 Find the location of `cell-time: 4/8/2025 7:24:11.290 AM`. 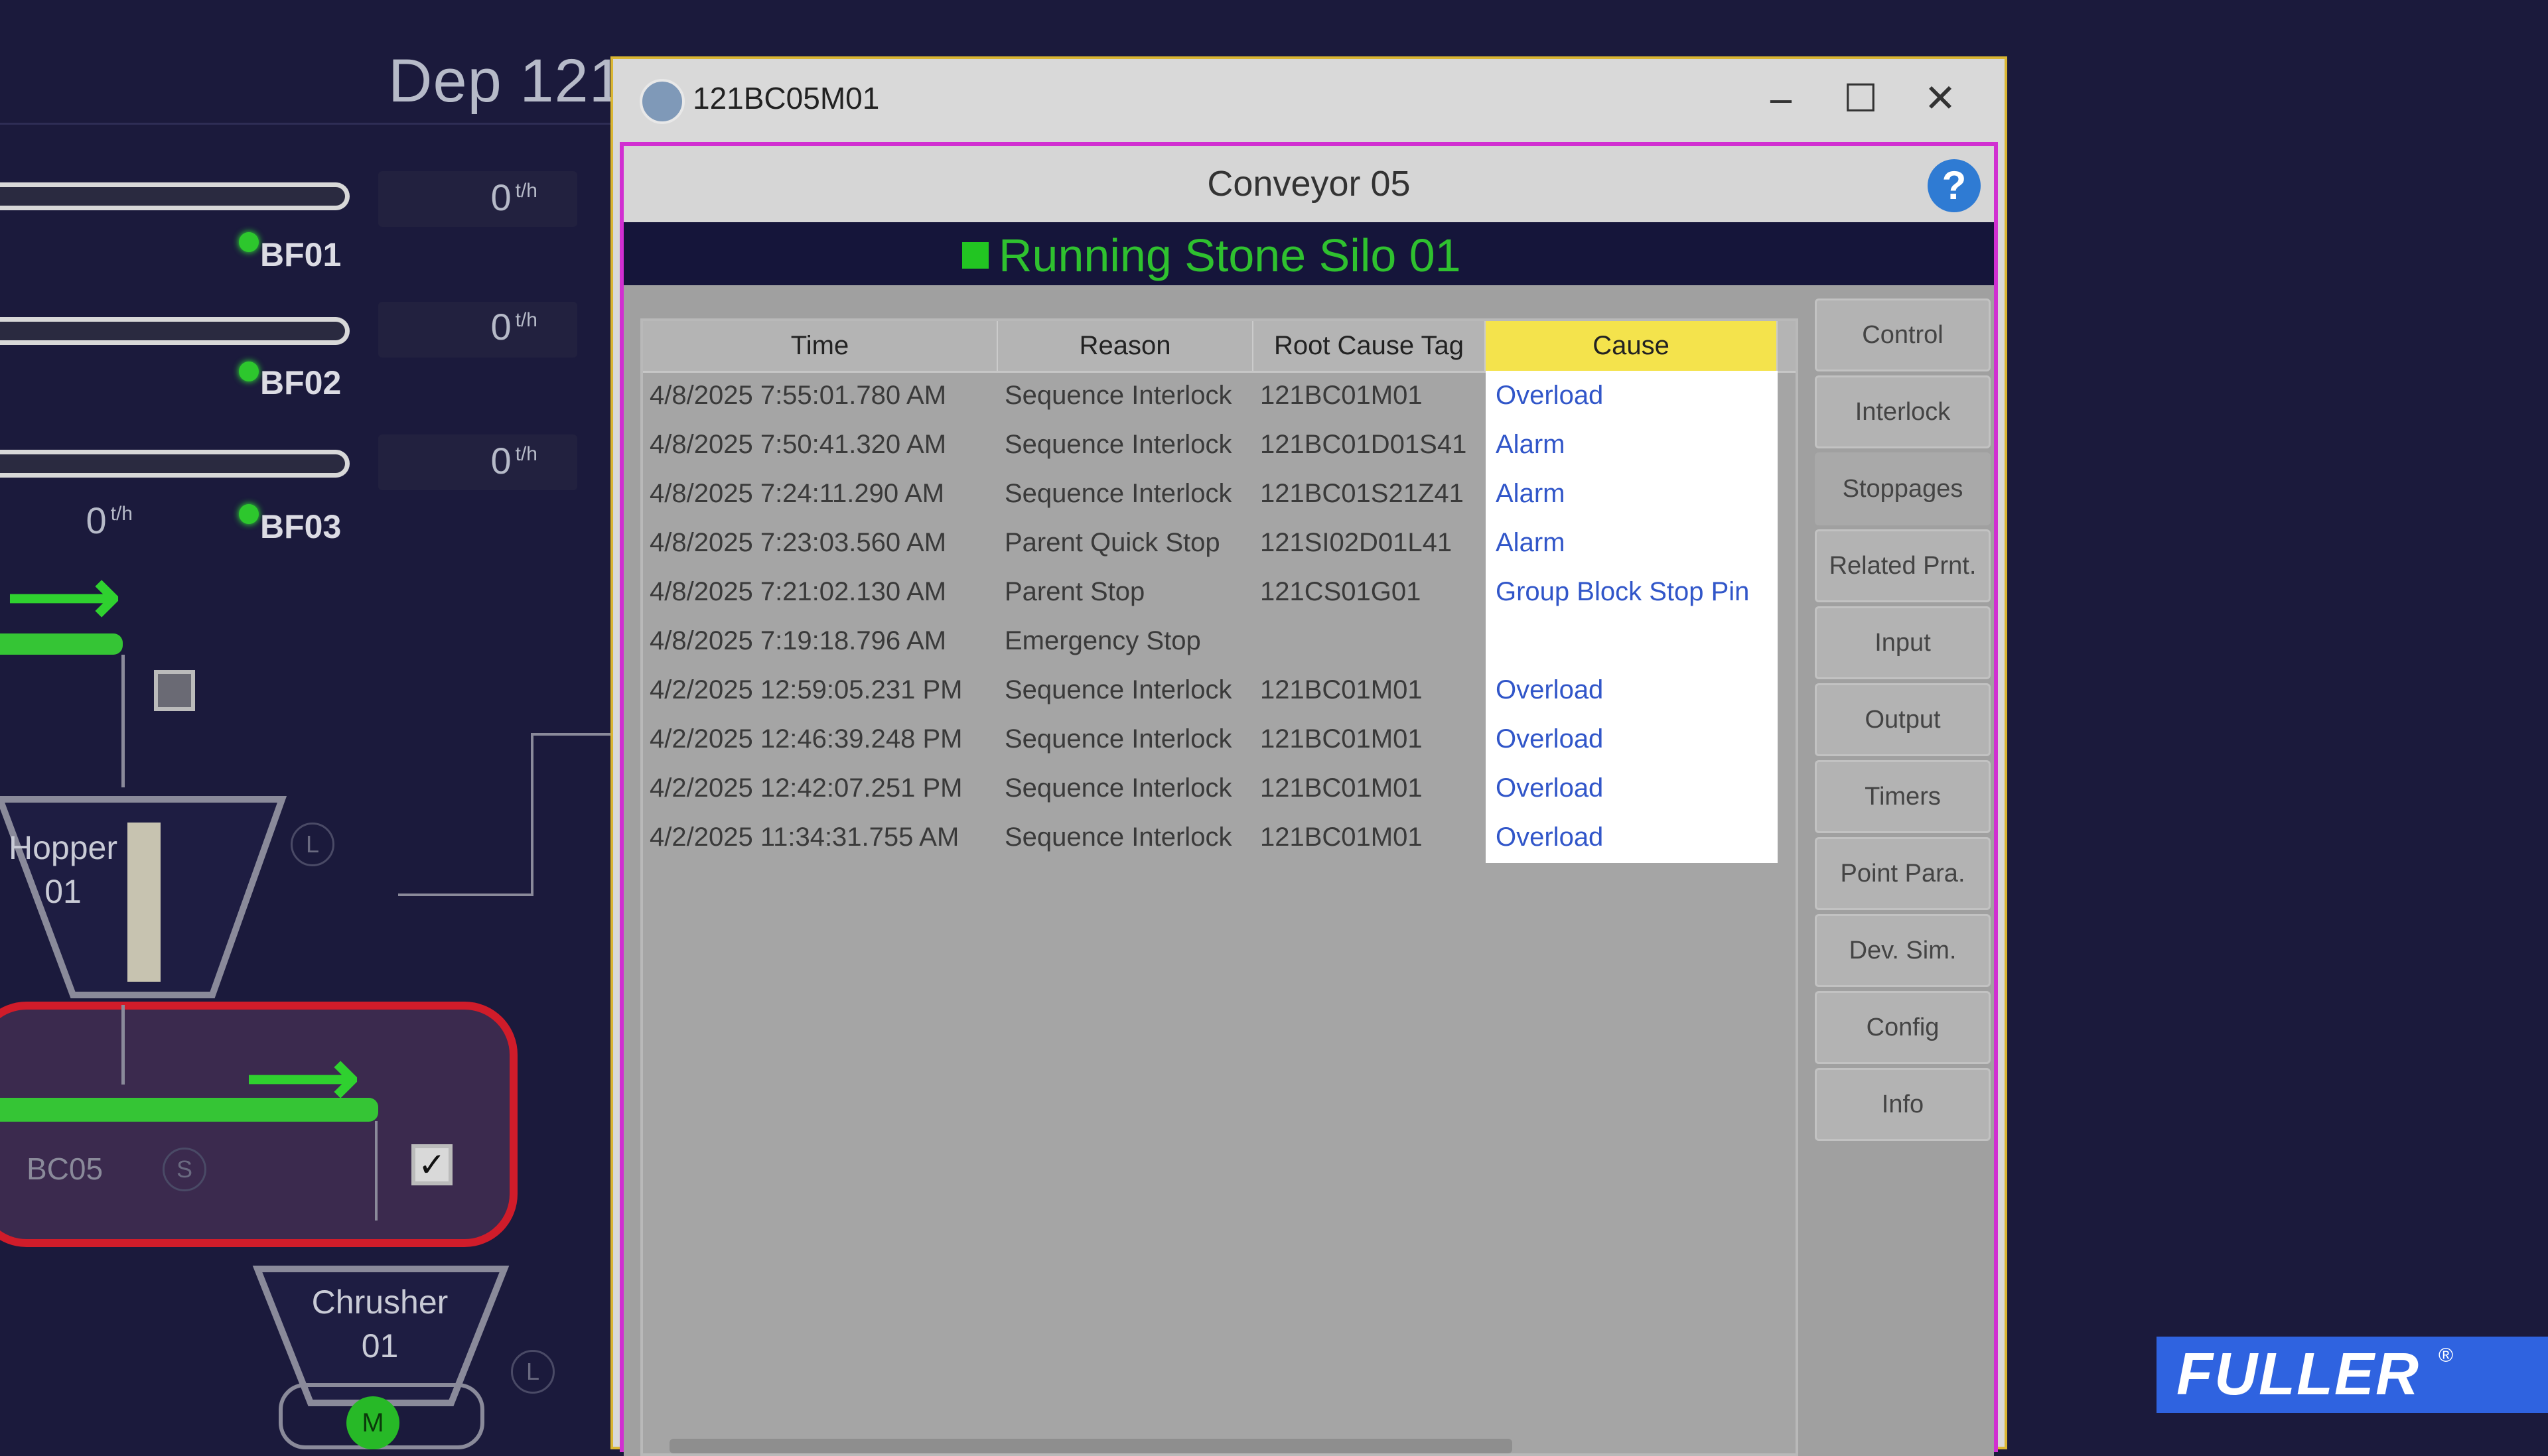

cell-time: 4/8/2025 7:24:11.290 AM is located at coordinates (798, 493).